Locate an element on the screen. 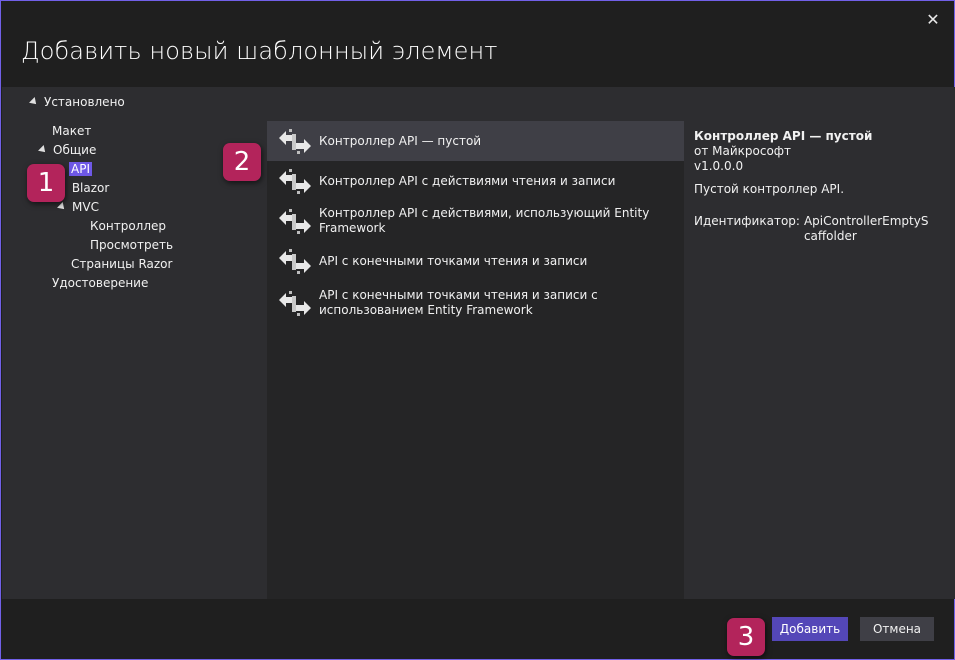 This screenshot has height=660, width=955. tree-item-mvc: MVC is located at coordinates (78, 207).